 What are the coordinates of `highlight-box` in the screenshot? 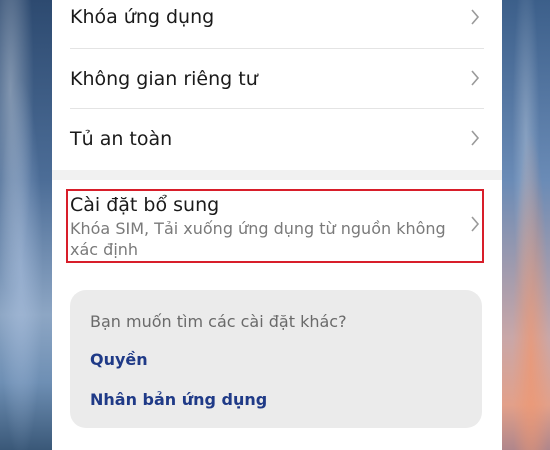 It's located at (275, 226).